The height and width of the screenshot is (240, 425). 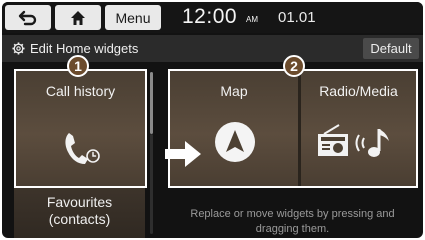 I want to click on radio-media-widget: Radio/Media, so click(x=358, y=128).